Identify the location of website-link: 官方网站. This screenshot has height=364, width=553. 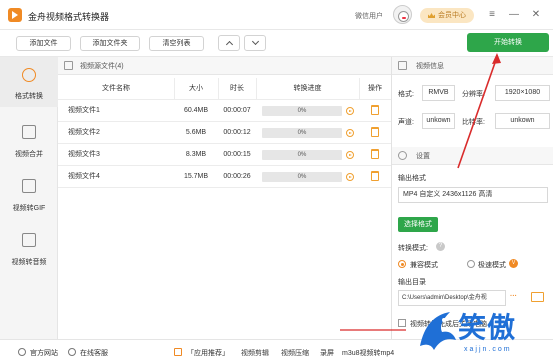
(44, 353).